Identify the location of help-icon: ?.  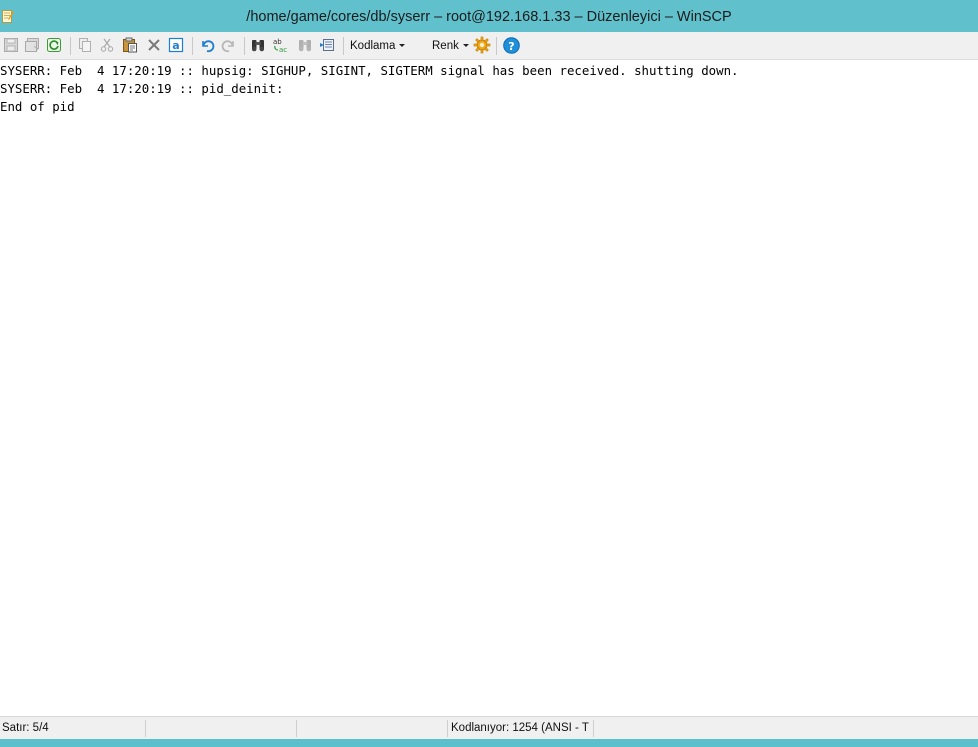
(511, 45).